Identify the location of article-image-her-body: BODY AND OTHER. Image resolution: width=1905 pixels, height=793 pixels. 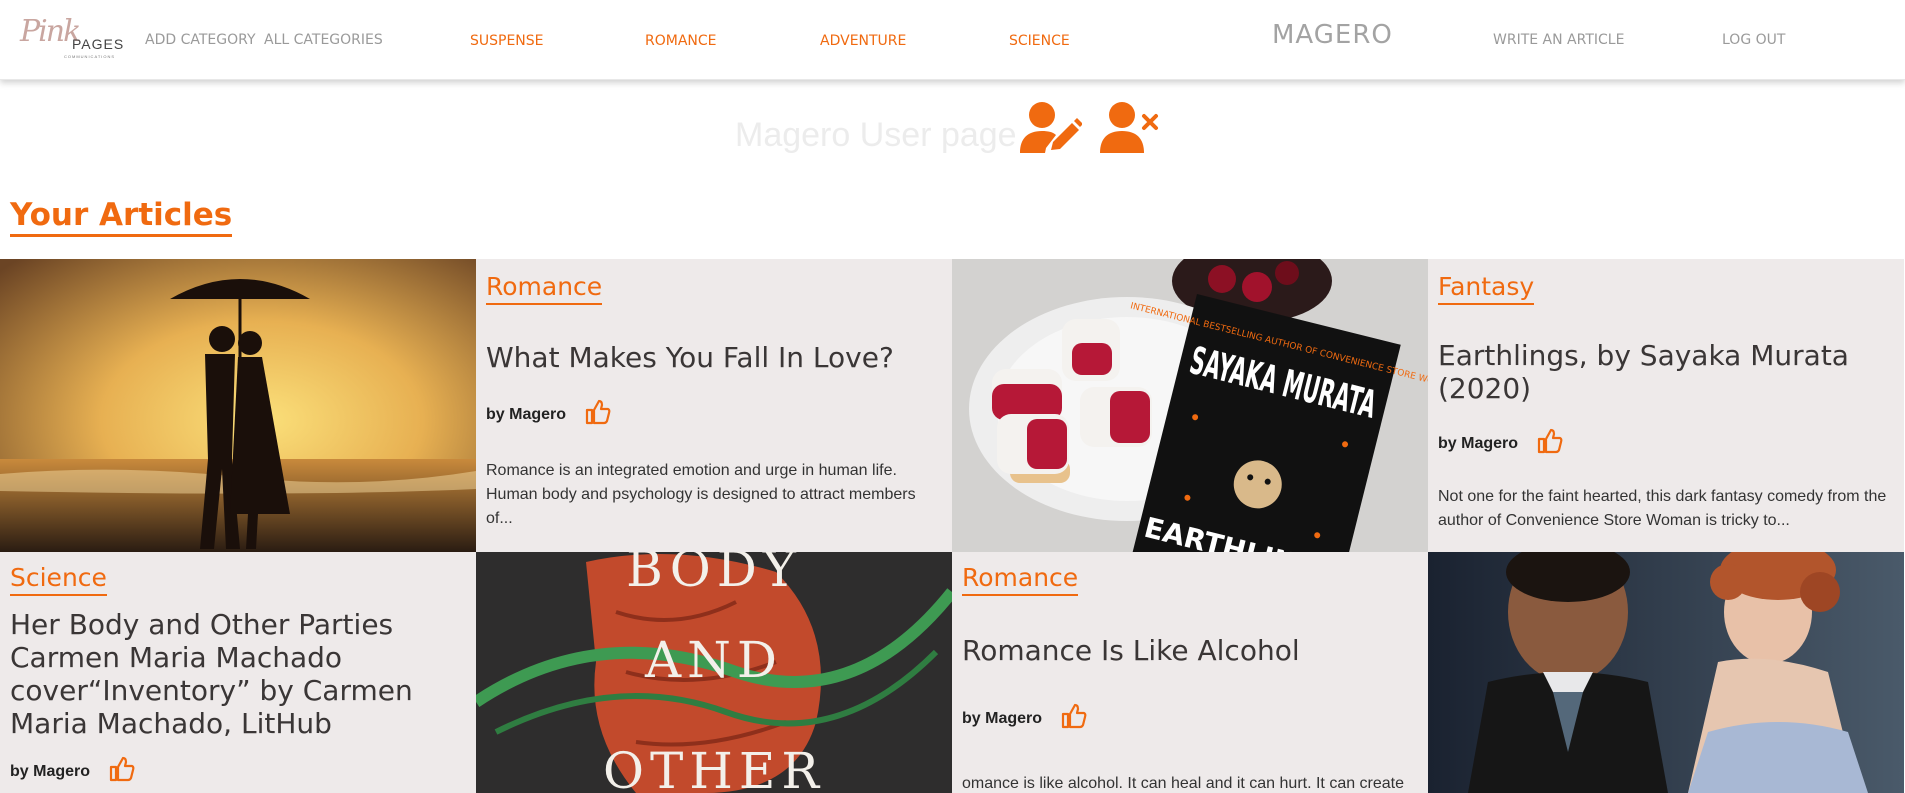
(714, 672).